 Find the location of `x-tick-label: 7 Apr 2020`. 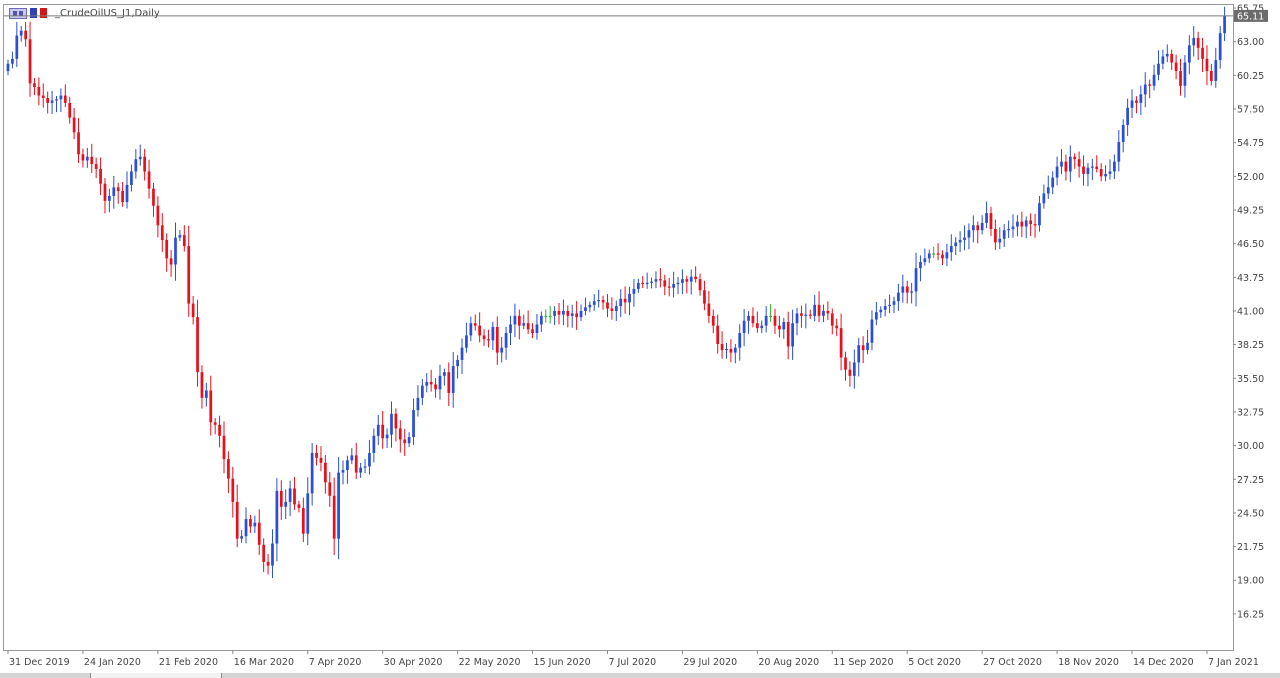

x-tick-label: 7 Apr 2020 is located at coordinates (335, 662).